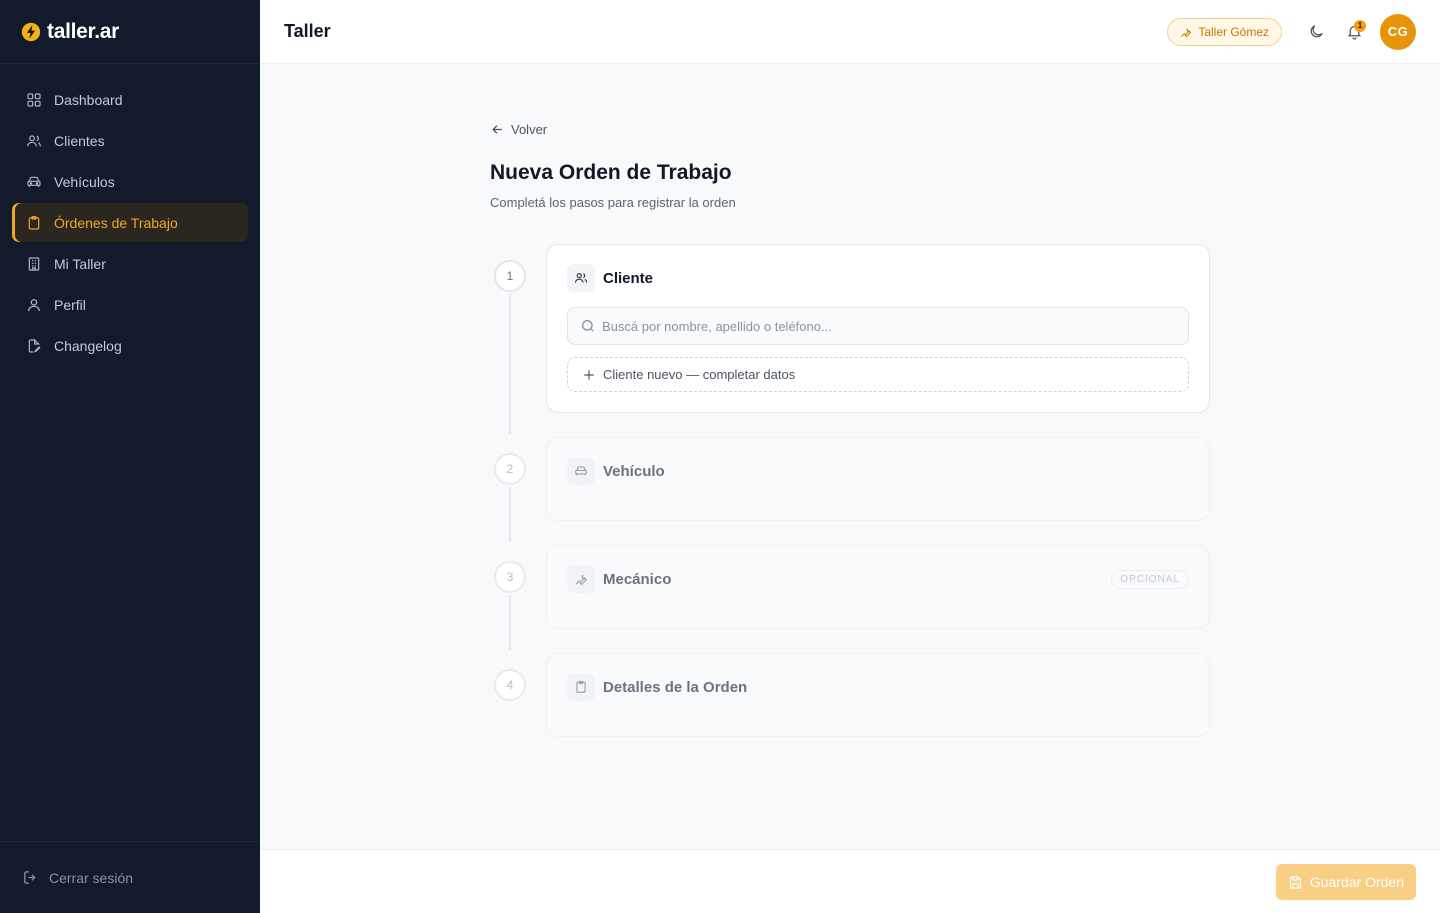 Image resolution: width=1440 pixels, height=913 pixels. I want to click on card-header: Mecánico OPCIONAL, so click(878, 579).